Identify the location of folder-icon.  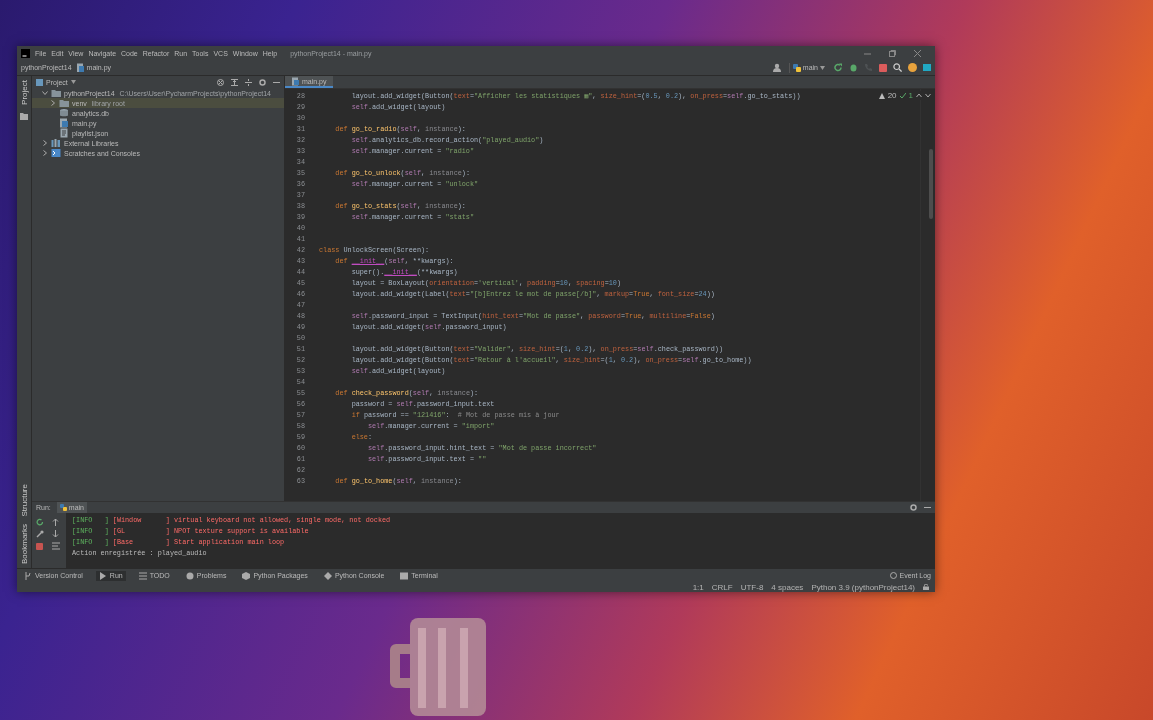
(24, 116).